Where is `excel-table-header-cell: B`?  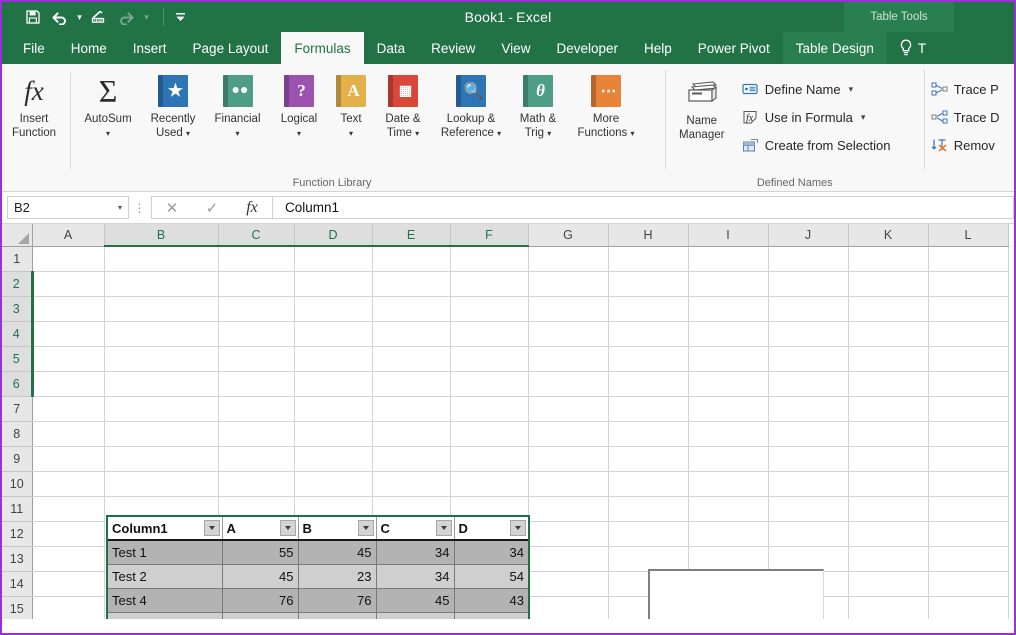
excel-table-header-cell: B is located at coordinates (337, 529).